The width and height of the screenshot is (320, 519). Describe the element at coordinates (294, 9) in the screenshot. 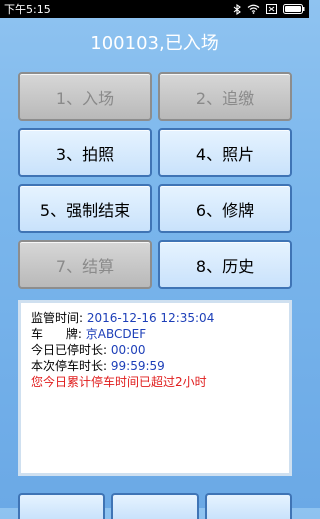

I see `battery-icon` at that location.